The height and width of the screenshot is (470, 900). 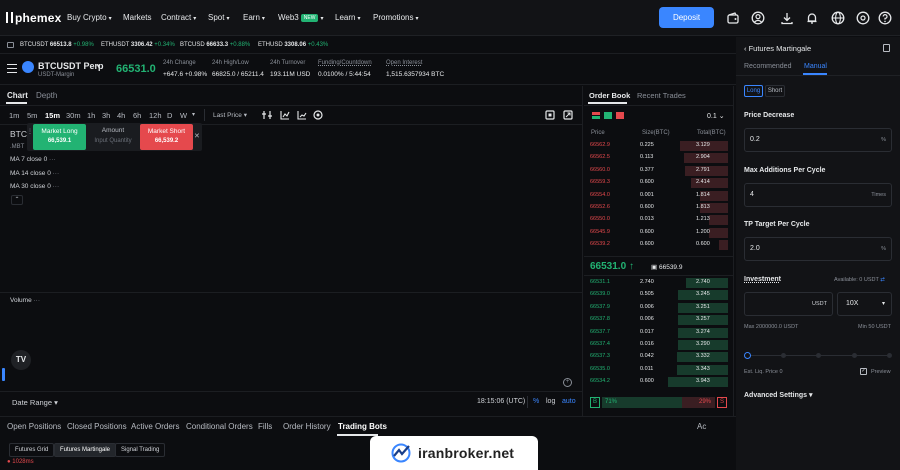 I want to click on info-icon, so click(x=886, y=48).